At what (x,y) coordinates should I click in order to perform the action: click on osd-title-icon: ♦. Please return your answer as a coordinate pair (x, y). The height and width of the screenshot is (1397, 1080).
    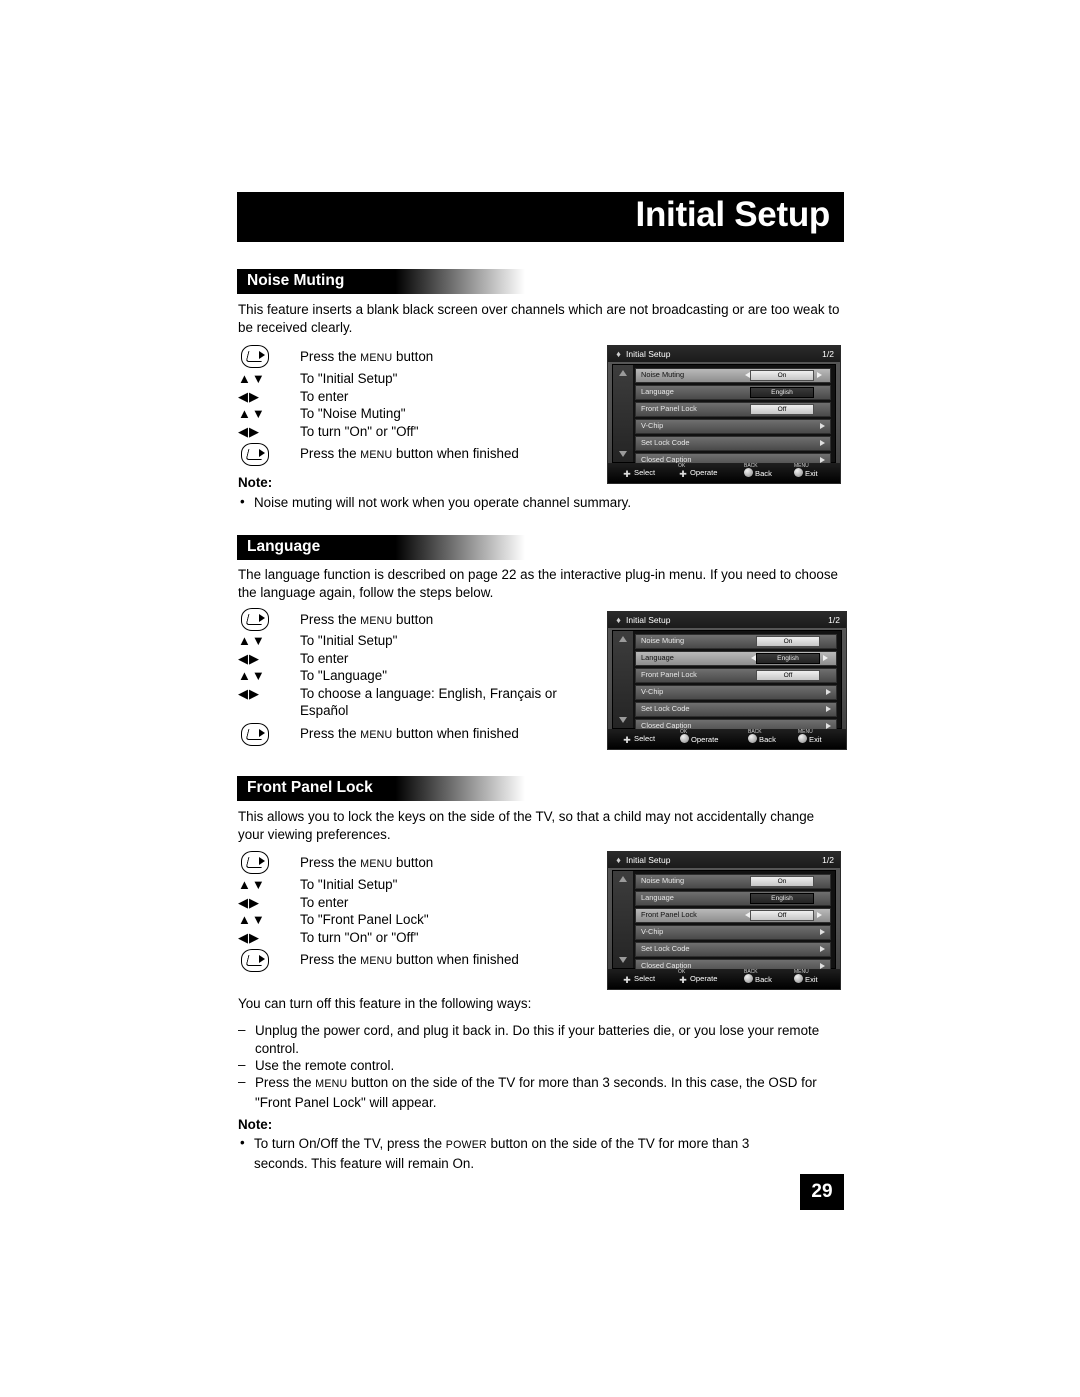
    Looking at the image, I should click on (618, 860).